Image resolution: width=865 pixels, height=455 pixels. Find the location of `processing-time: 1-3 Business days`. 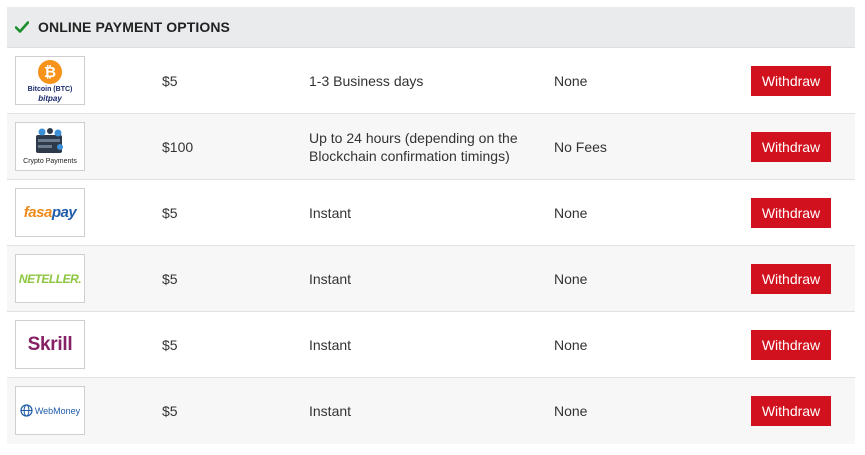

processing-time: 1-3 Business days is located at coordinates (424, 81).